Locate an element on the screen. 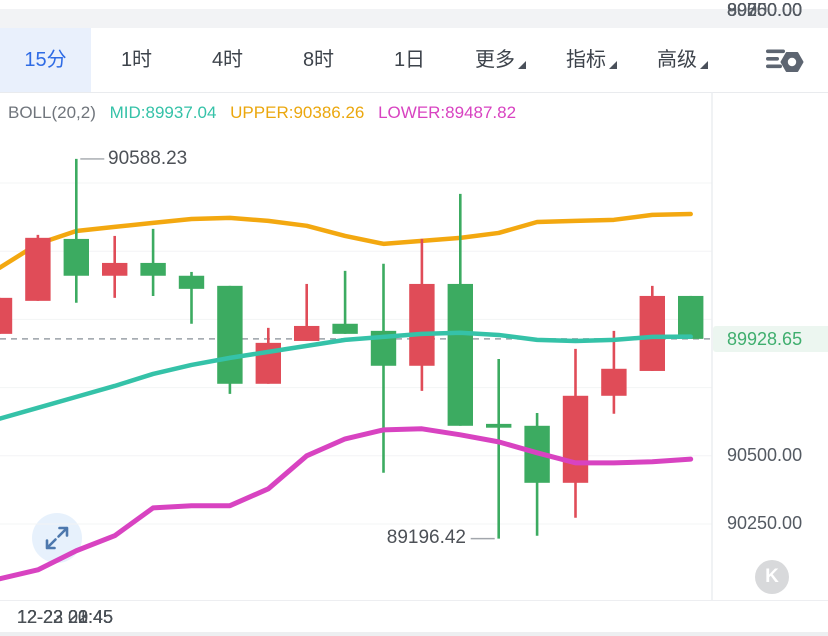  x-axis-separator is located at coordinates (414, 600).